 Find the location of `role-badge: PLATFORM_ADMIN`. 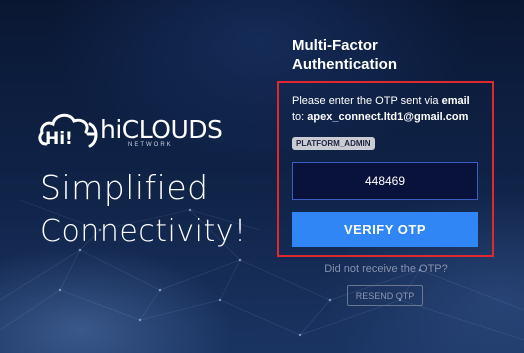

role-badge: PLATFORM_ADMIN is located at coordinates (333, 143).